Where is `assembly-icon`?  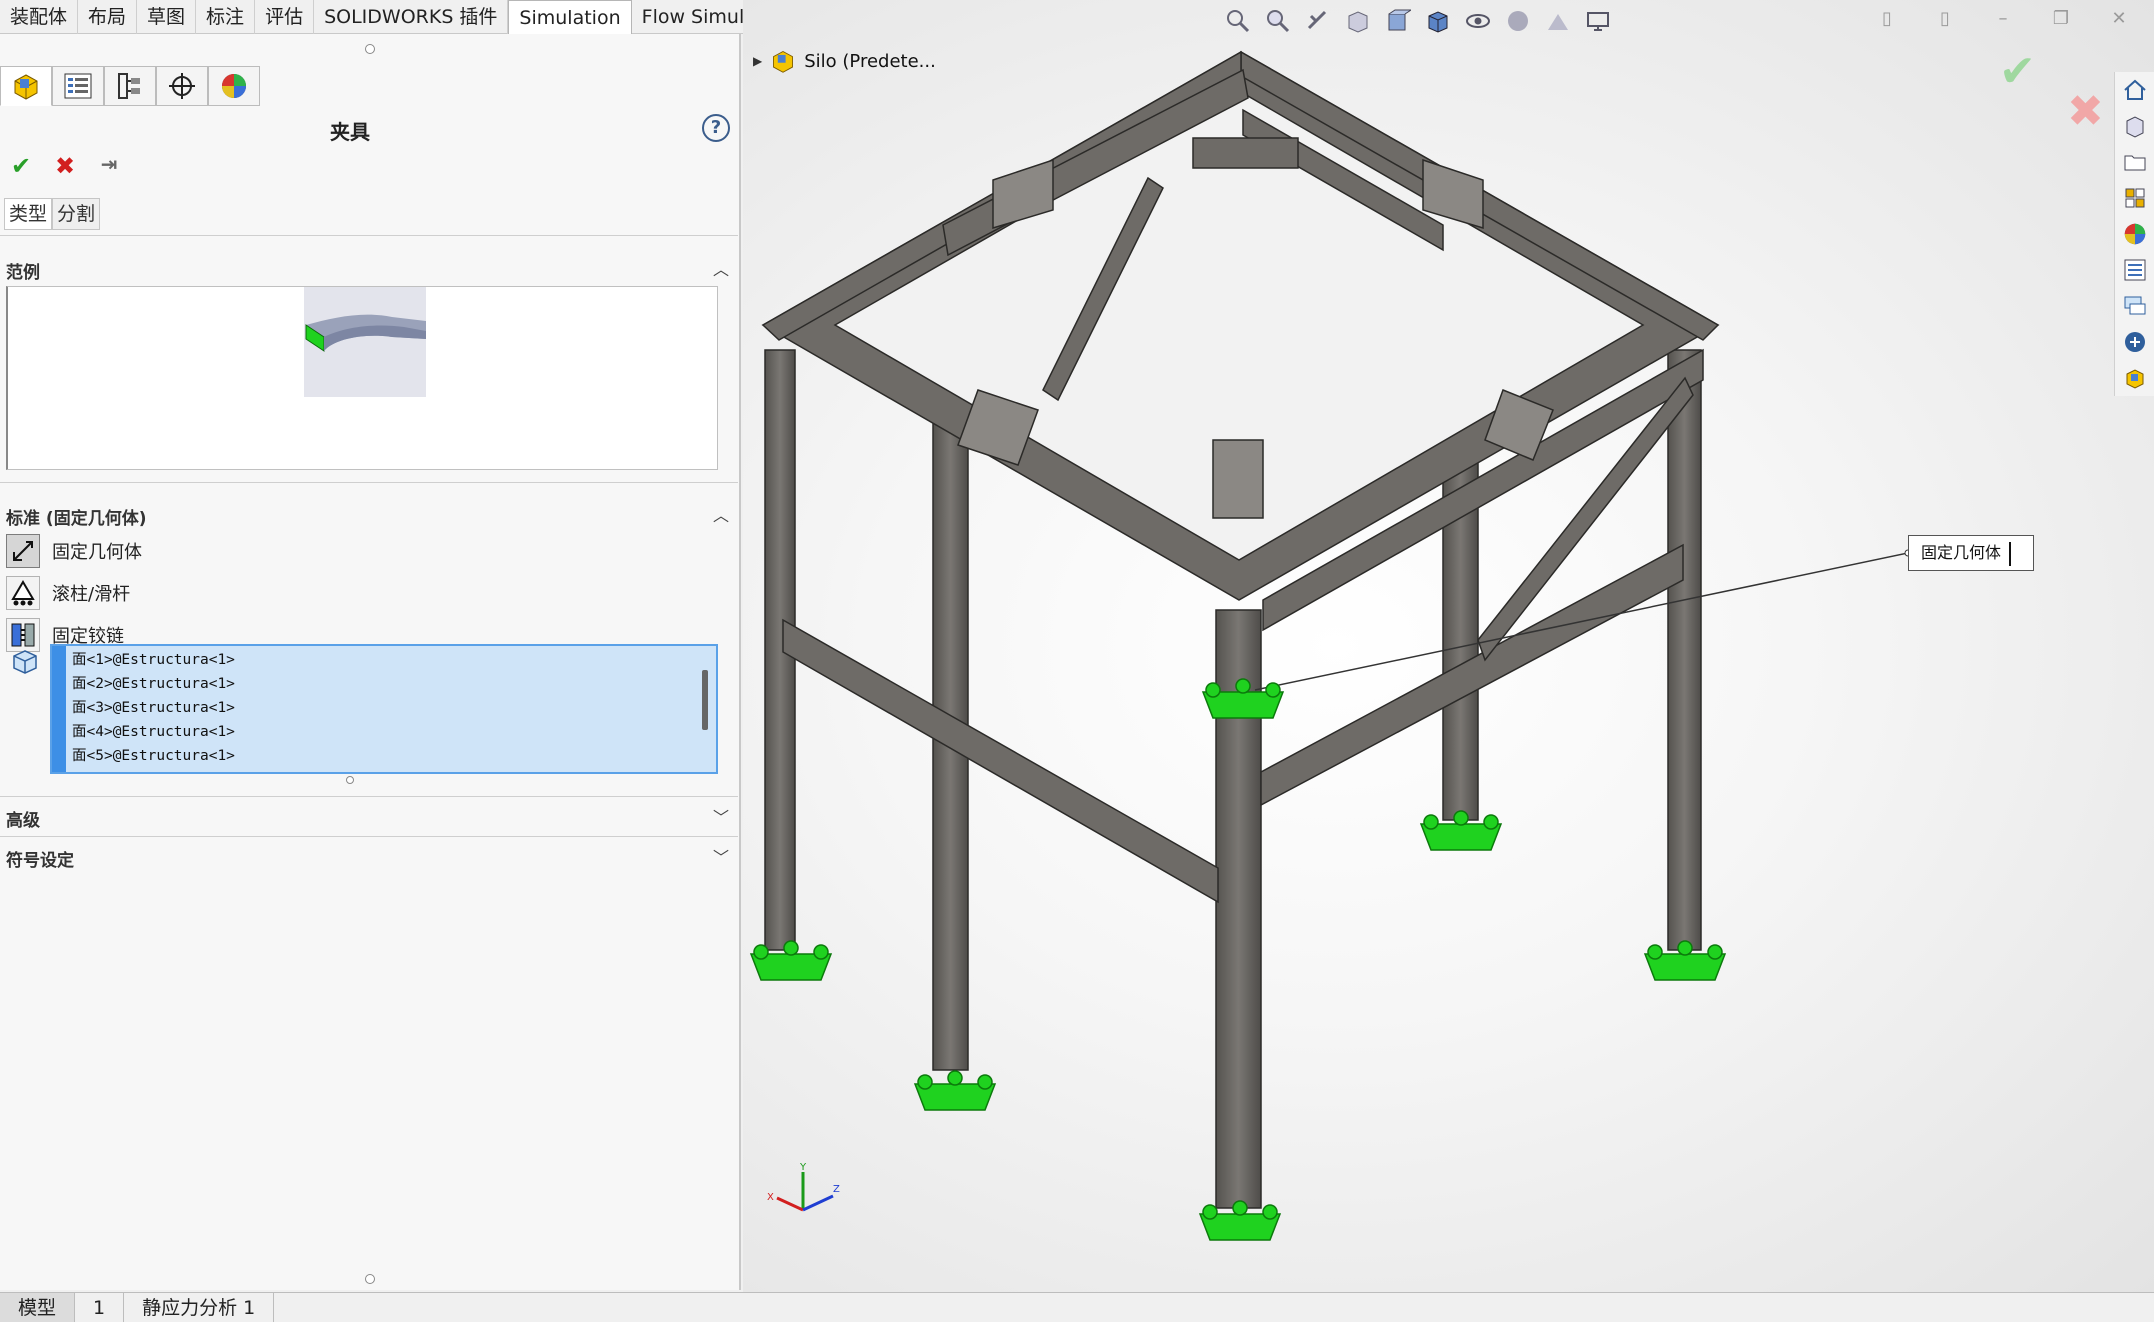 assembly-icon is located at coordinates (26, 87).